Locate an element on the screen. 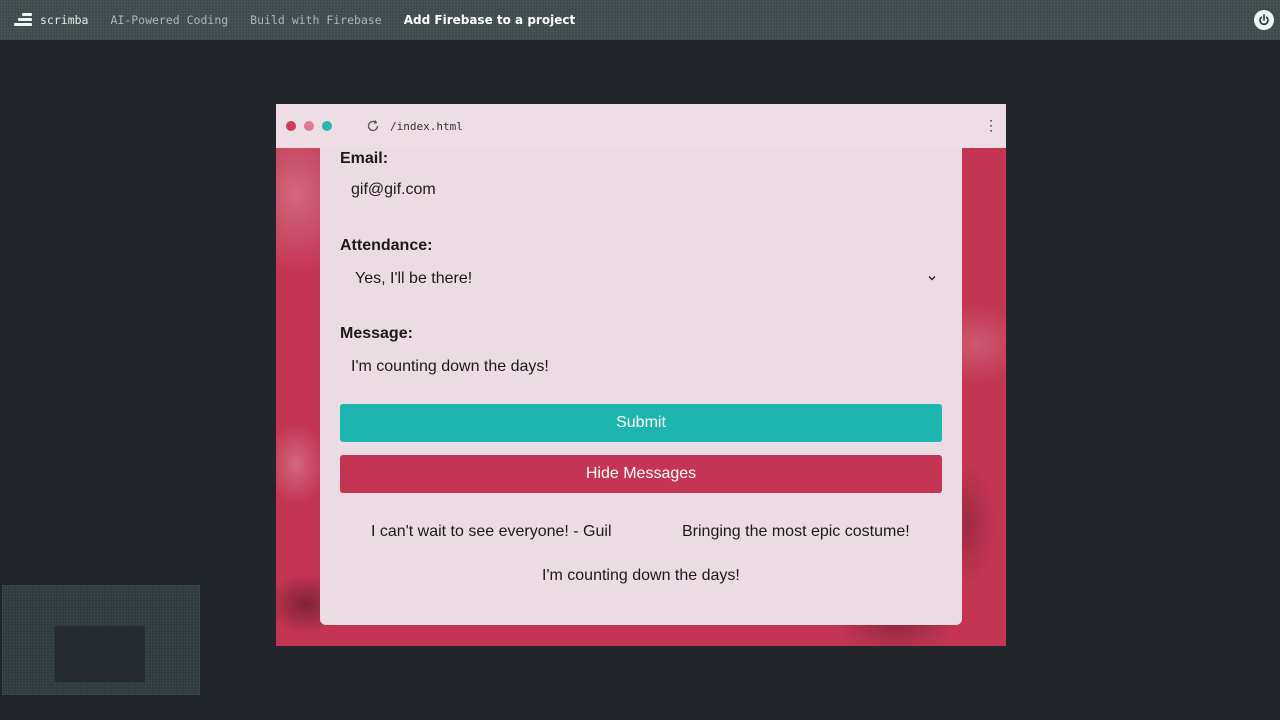 The height and width of the screenshot is (720, 1280). attendance-select: Yes, I'll be there! is located at coordinates (641, 279).